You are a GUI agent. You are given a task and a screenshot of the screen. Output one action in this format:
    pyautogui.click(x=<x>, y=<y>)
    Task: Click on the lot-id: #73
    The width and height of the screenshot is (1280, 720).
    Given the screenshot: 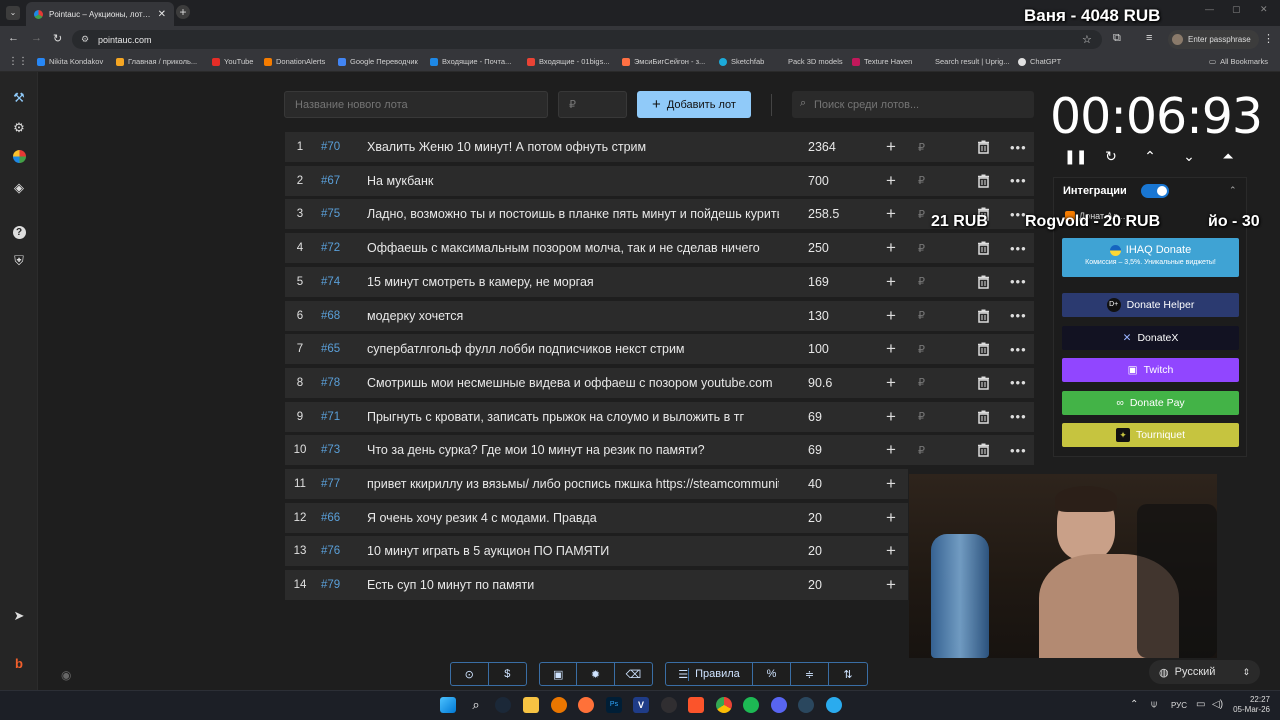 What is the action you would take?
    pyautogui.click(x=341, y=450)
    